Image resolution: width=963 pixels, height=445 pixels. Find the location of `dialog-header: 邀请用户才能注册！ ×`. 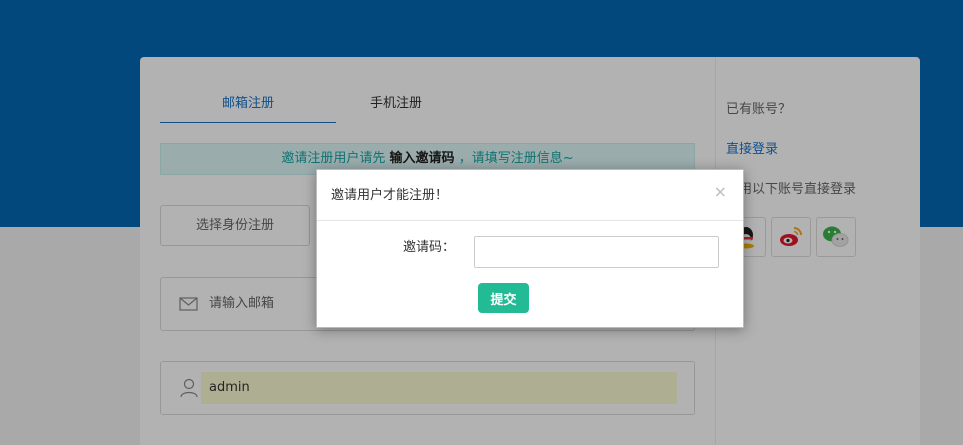

dialog-header: 邀请用户才能注册！ × is located at coordinates (530, 195).